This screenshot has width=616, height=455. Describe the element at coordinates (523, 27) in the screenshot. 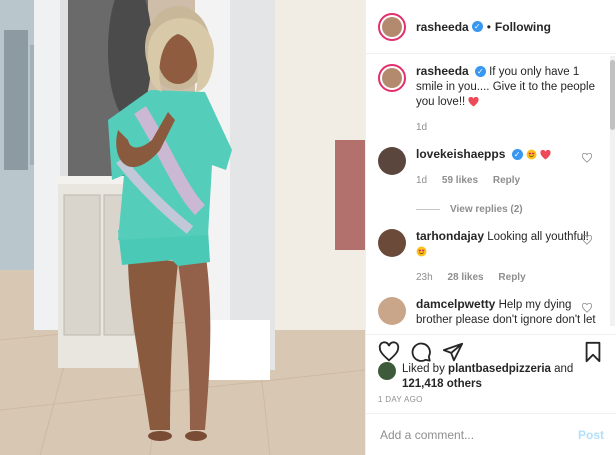

I see `following-button: Following` at that location.